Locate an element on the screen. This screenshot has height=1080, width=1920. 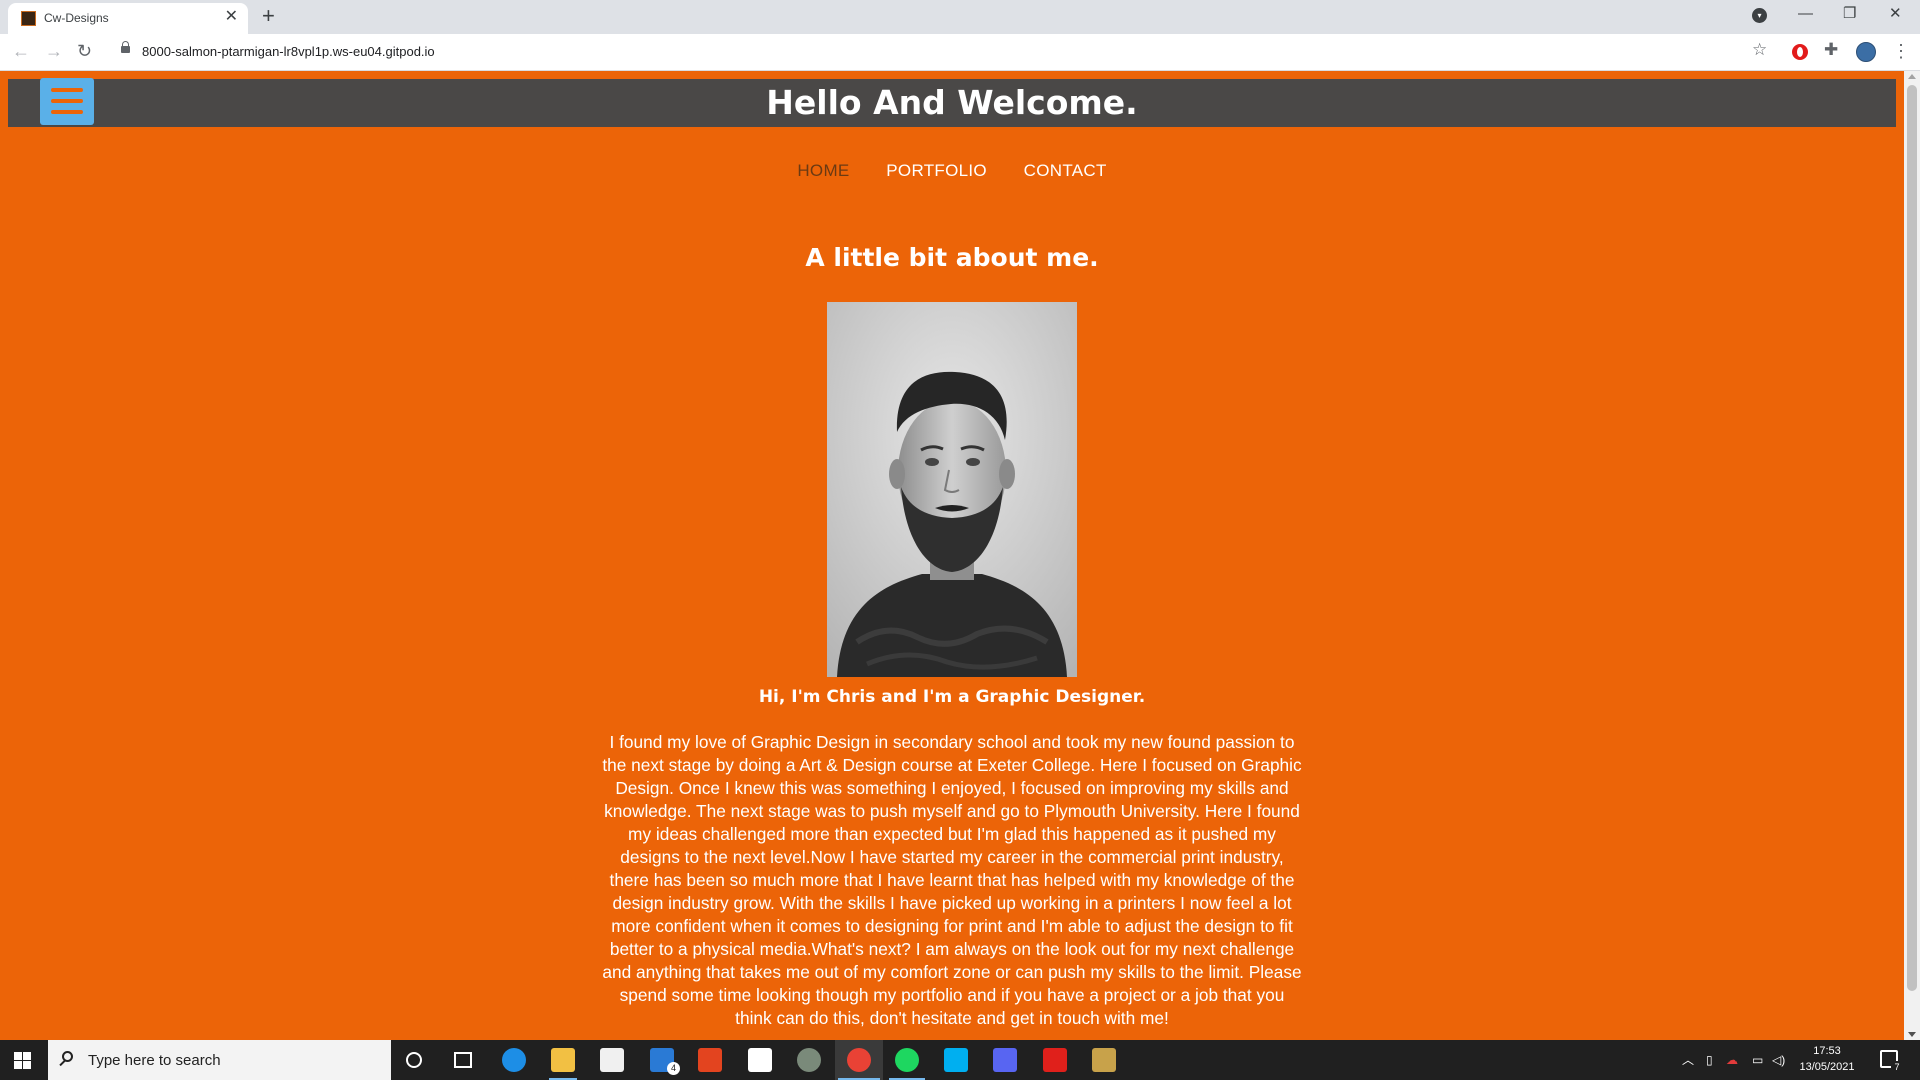
forward-arrow-icon: → is located at coordinates (54, 51).